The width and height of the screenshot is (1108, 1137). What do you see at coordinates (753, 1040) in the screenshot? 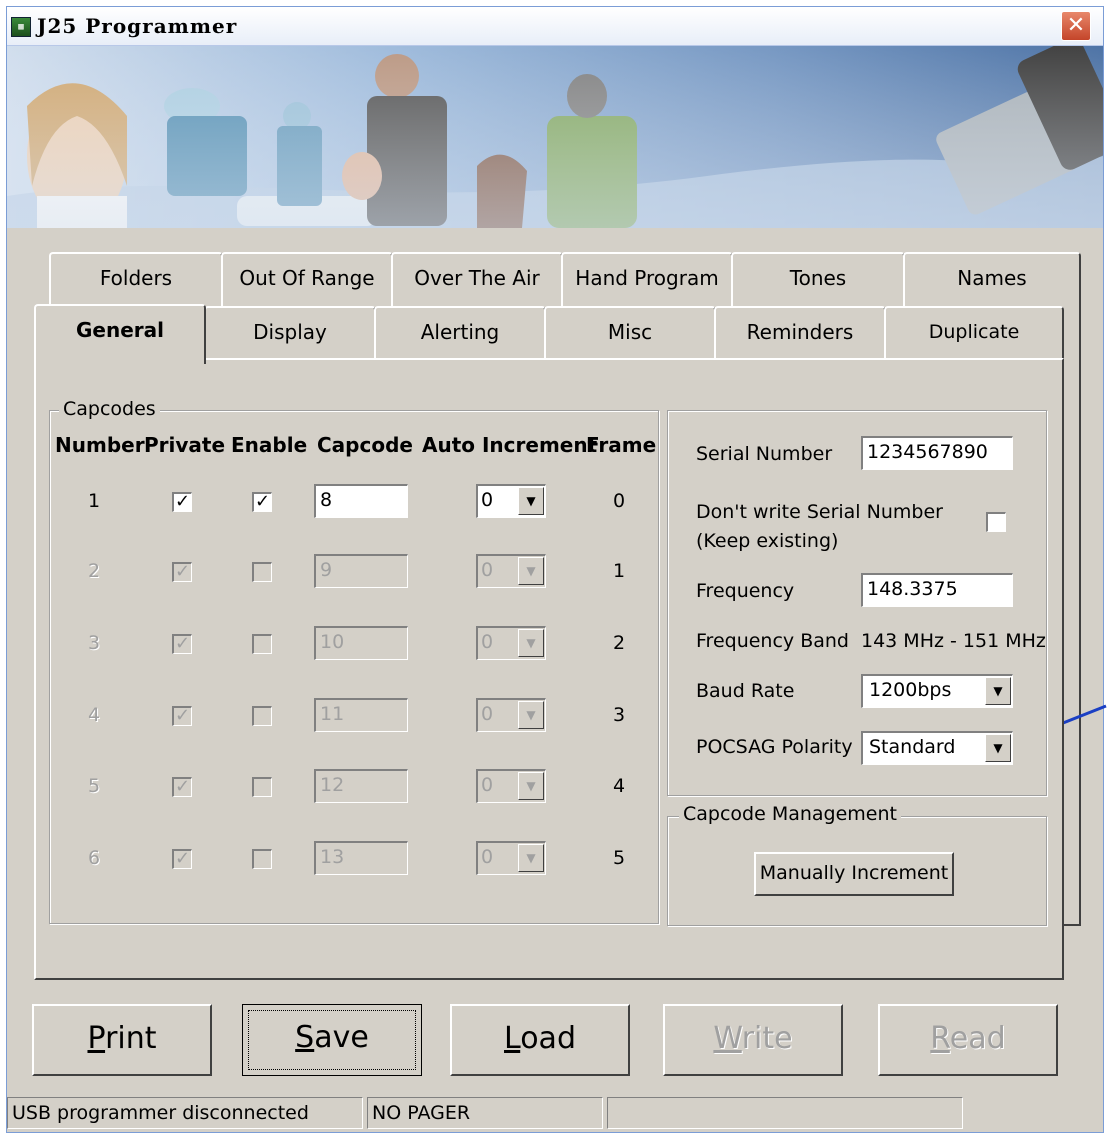
I see `write-button: Write` at bounding box center [753, 1040].